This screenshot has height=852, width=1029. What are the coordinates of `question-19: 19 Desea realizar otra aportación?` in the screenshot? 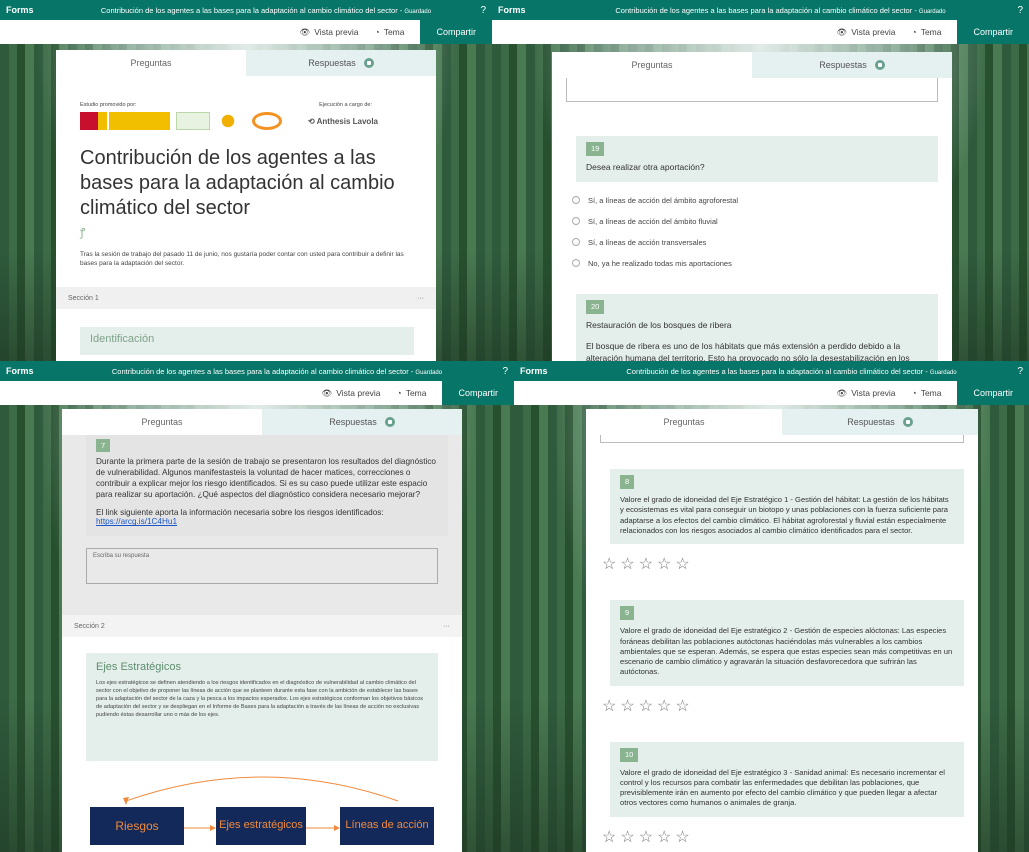 It's located at (757, 159).